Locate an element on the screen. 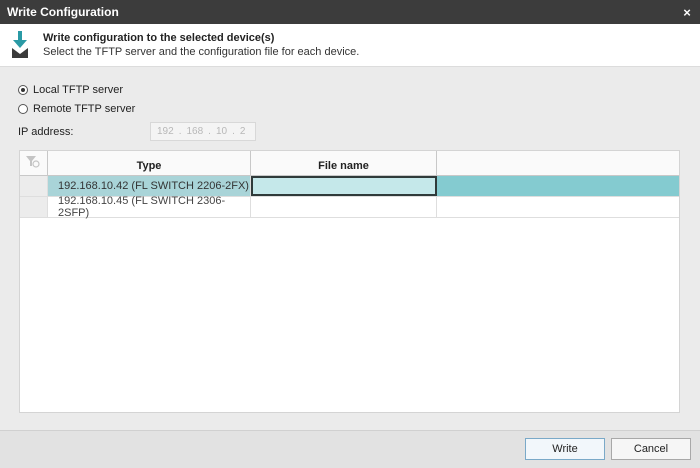 The height and width of the screenshot is (468, 700). filter-column-header is located at coordinates (34, 163).